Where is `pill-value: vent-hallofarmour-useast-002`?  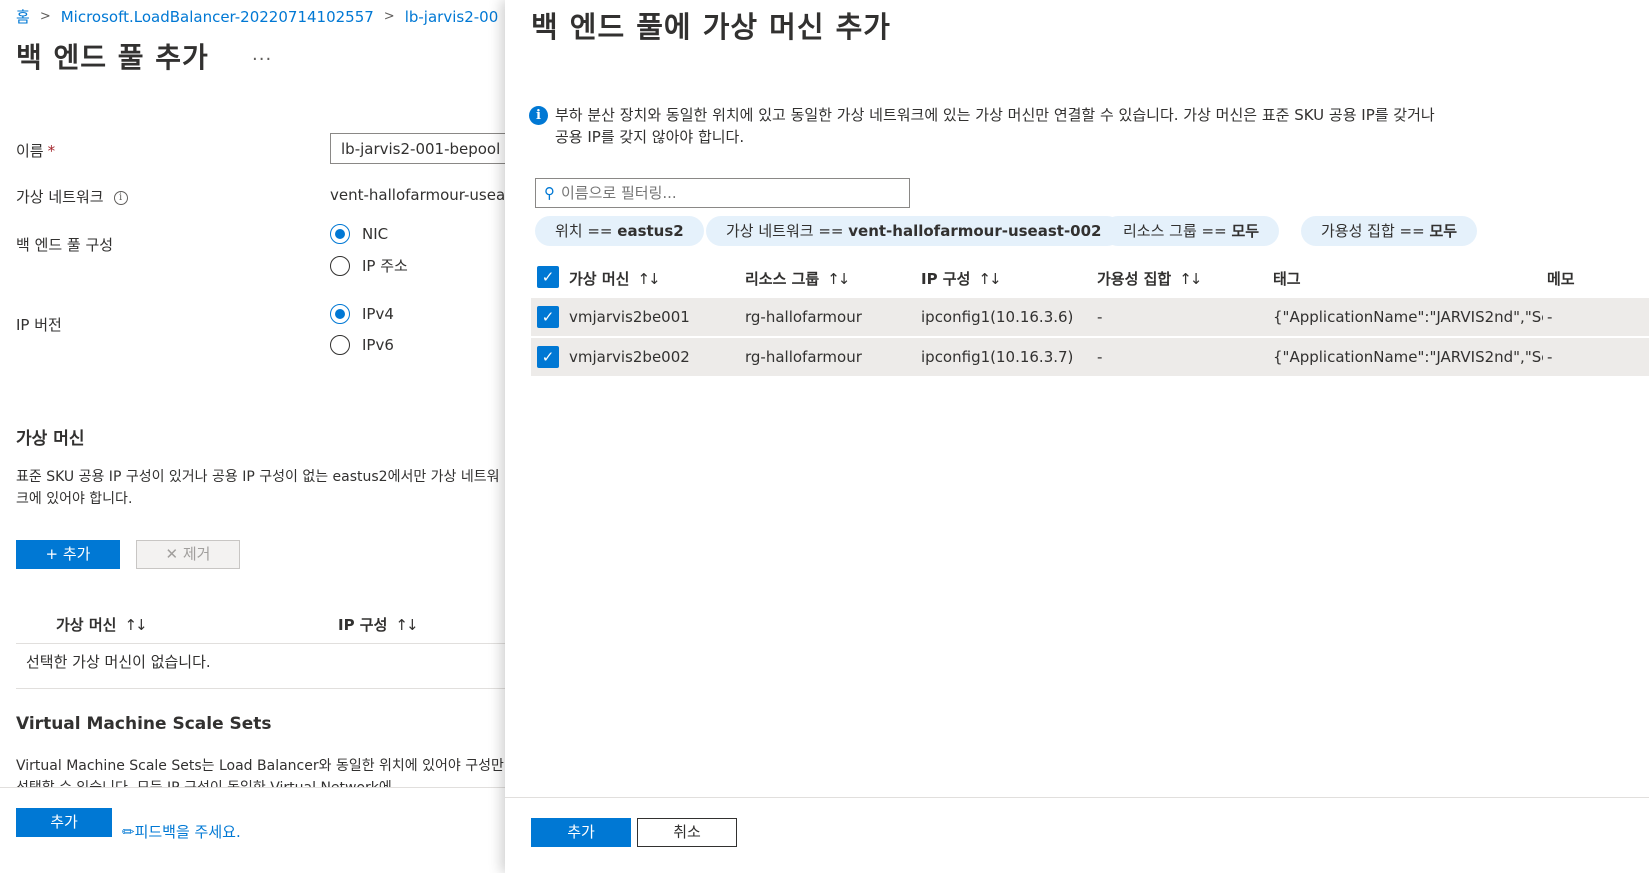 pill-value: vent-hallofarmour-useast-002 is located at coordinates (975, 231).